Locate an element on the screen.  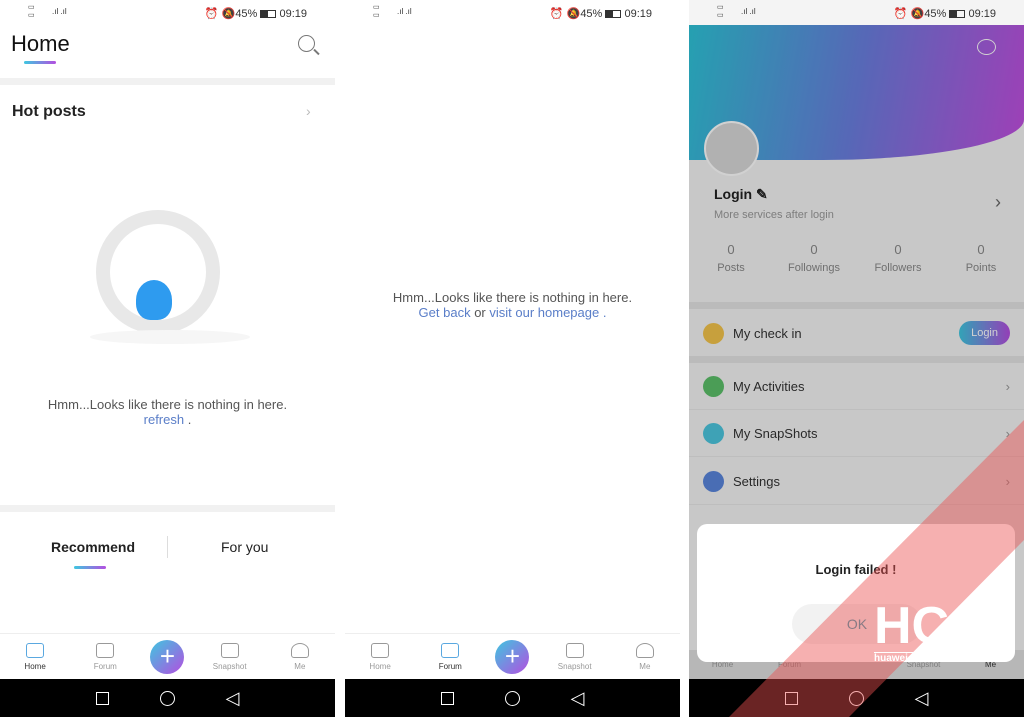
tab-for-you: For you is located at coordinates (244, 547).